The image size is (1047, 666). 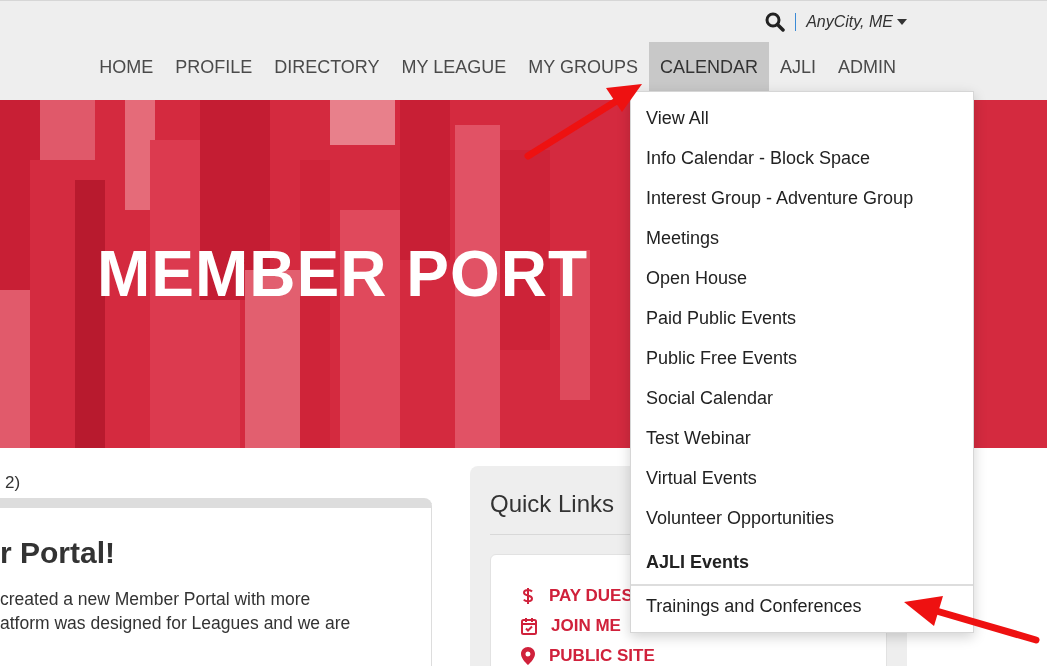 What do you see at coordinates (176, 611) in the screenshot?
I see `card-paragraph: created a new Member Portal with more atform was designed for Leagues and we are` at bounding box center [176, 611].